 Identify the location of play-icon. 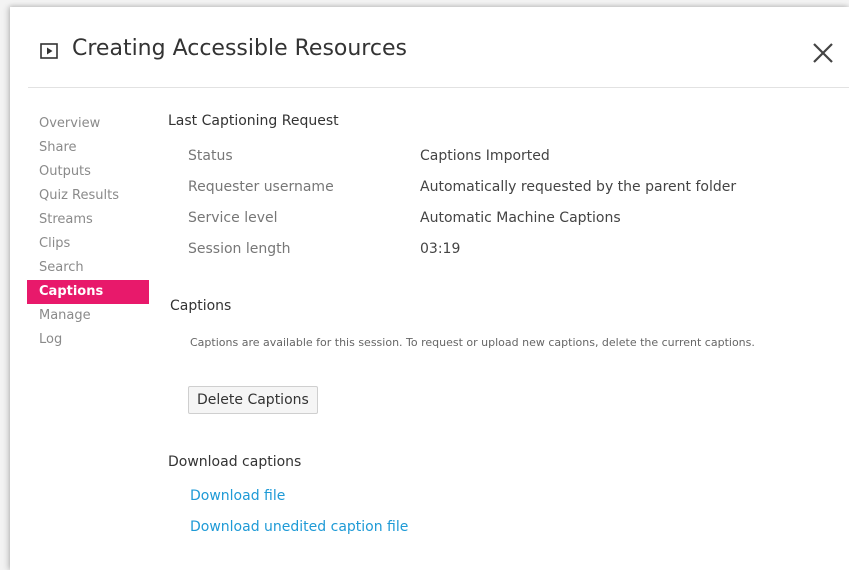
(49, 51).